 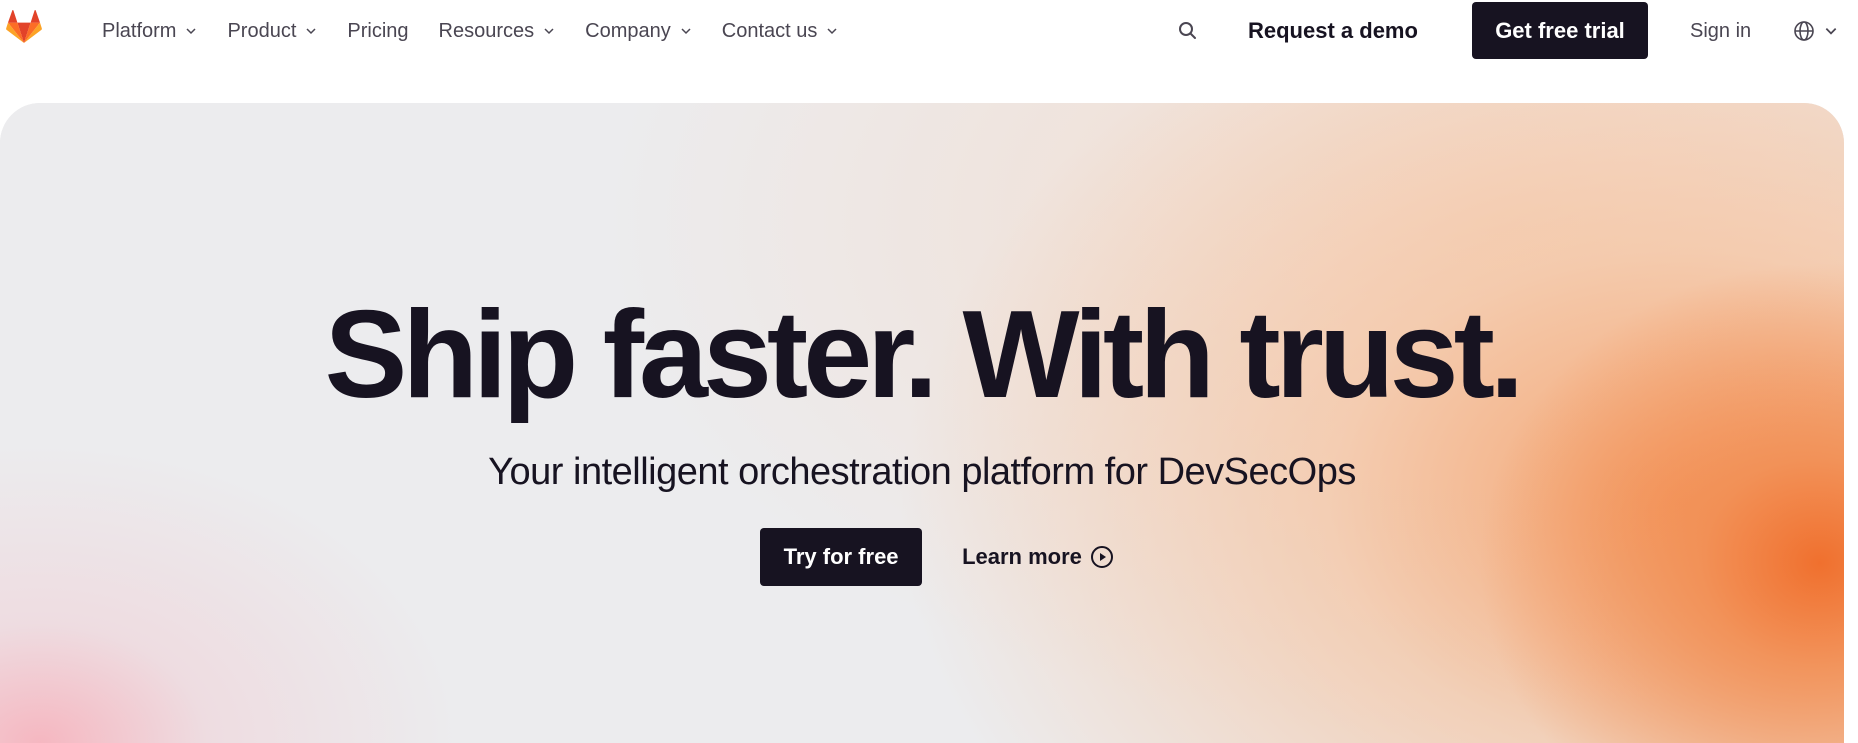 I want to click on gitlab-tanuki-icon, so click(x=24, y=26).